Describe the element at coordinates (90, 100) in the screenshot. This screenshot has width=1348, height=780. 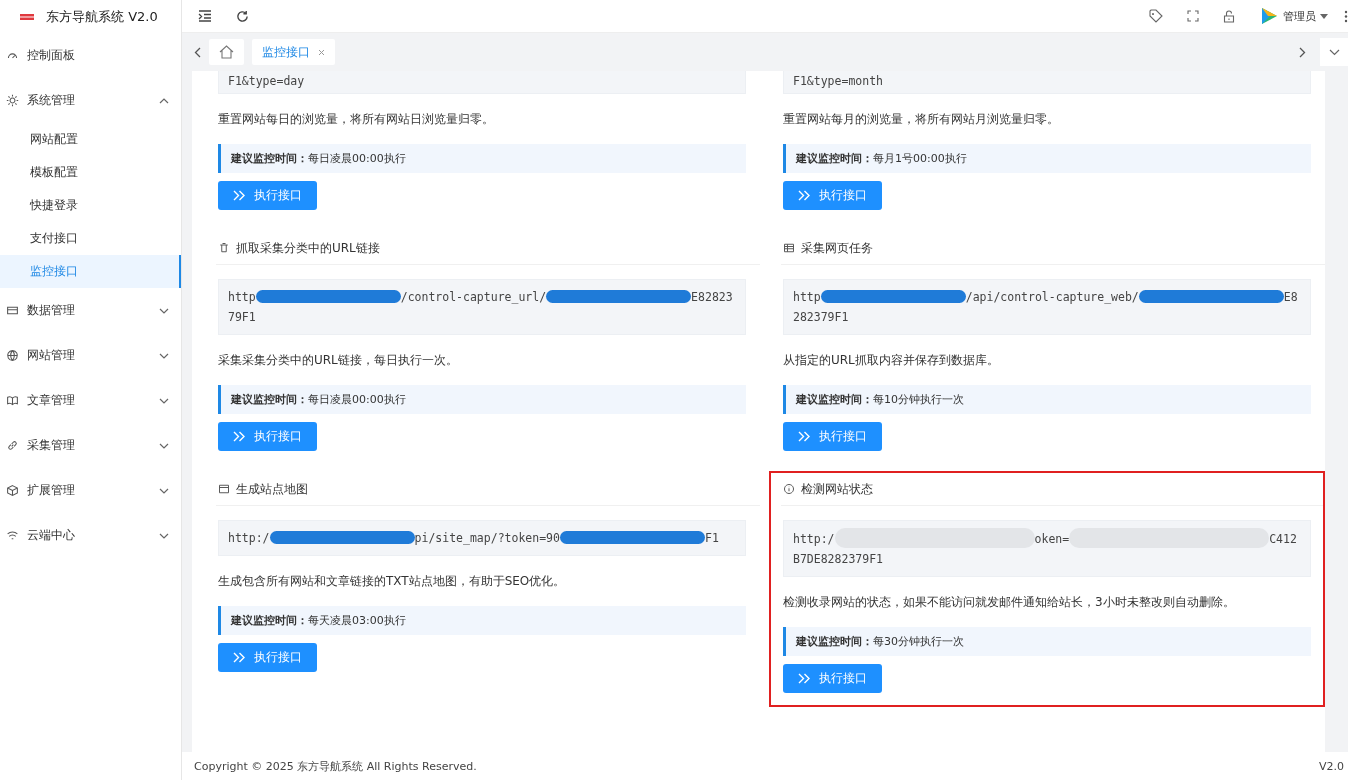
I see `sidebar-item: 系统管理` at that location.